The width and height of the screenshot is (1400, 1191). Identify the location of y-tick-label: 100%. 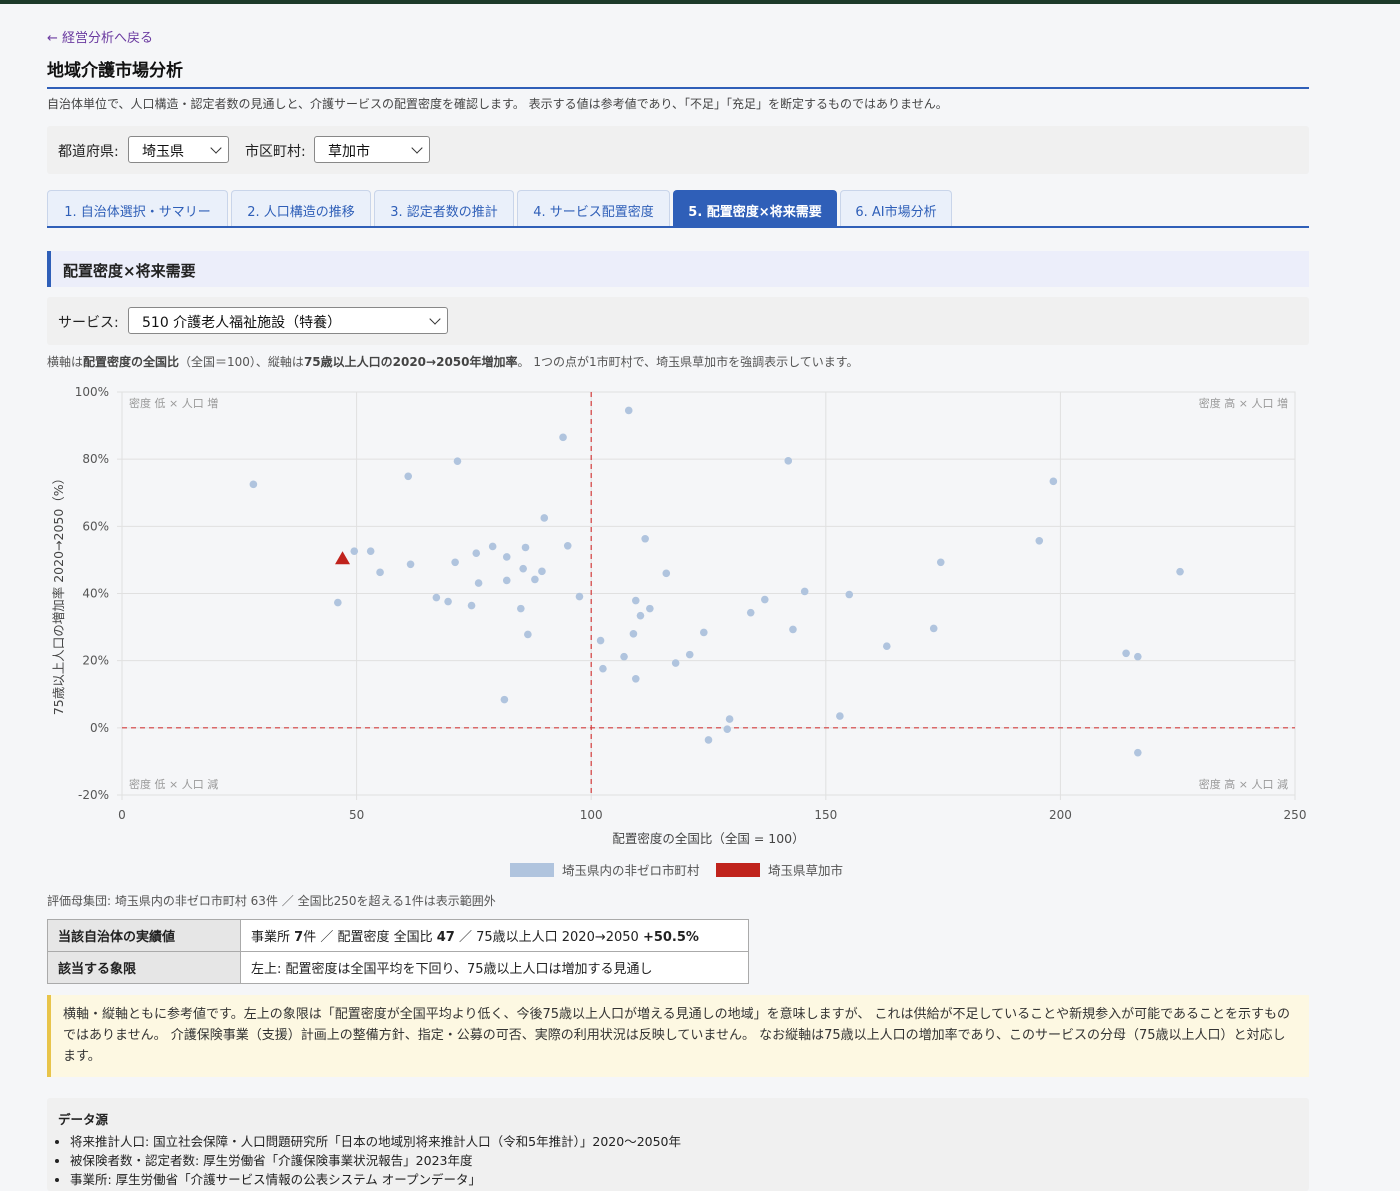
(92, 392).